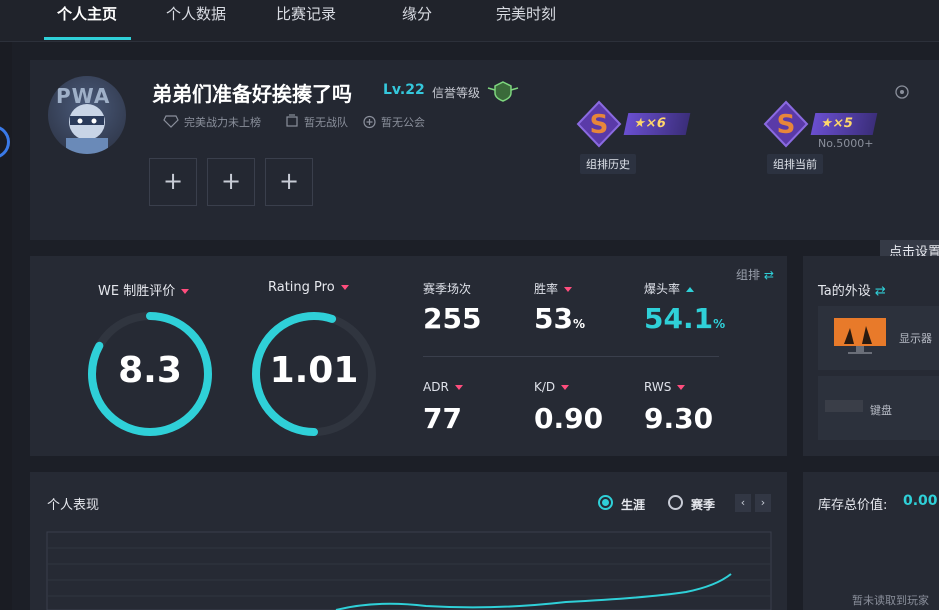 The image size is (939, 610). I want to click on we-rating-title: WE 制胜评价, so click(144, 289).